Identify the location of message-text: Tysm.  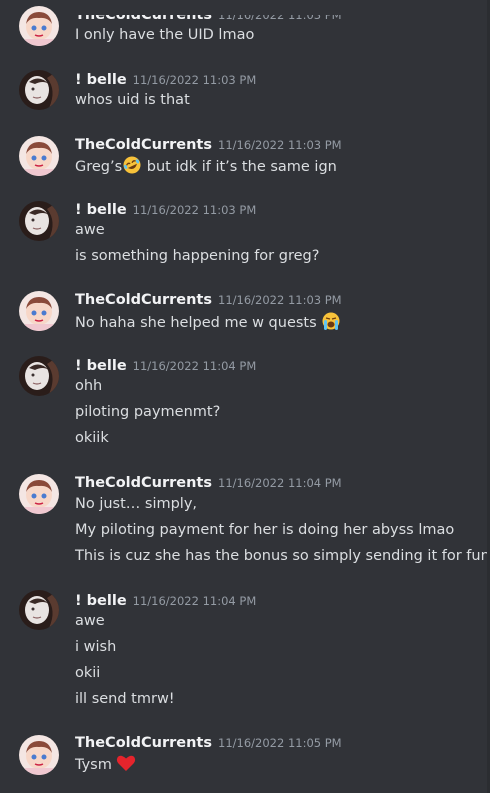
(105, 764).